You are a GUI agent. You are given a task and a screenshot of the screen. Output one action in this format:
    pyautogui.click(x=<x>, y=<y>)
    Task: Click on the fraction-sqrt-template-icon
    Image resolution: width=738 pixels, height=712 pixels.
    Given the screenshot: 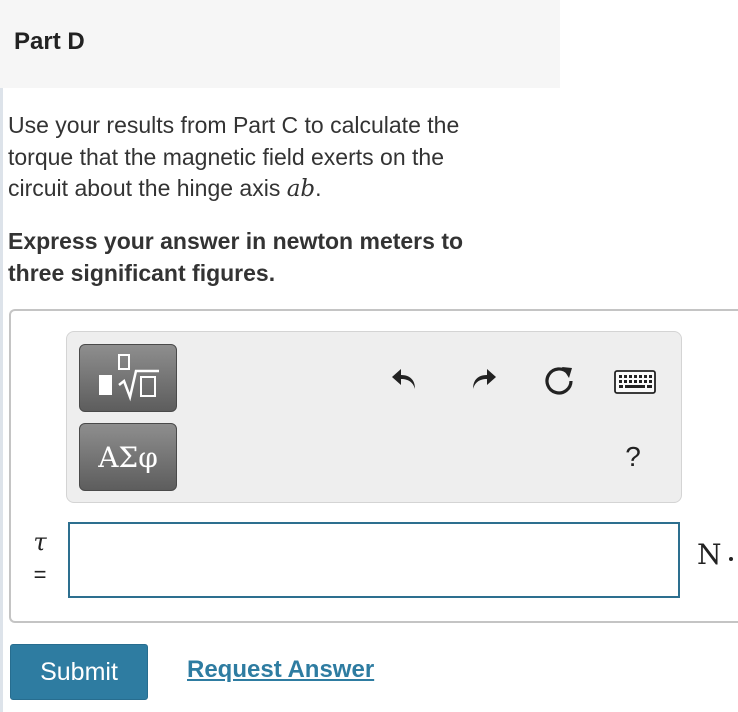 What is the action you would take?
    pyautogui.click(x=129, y=378)
    